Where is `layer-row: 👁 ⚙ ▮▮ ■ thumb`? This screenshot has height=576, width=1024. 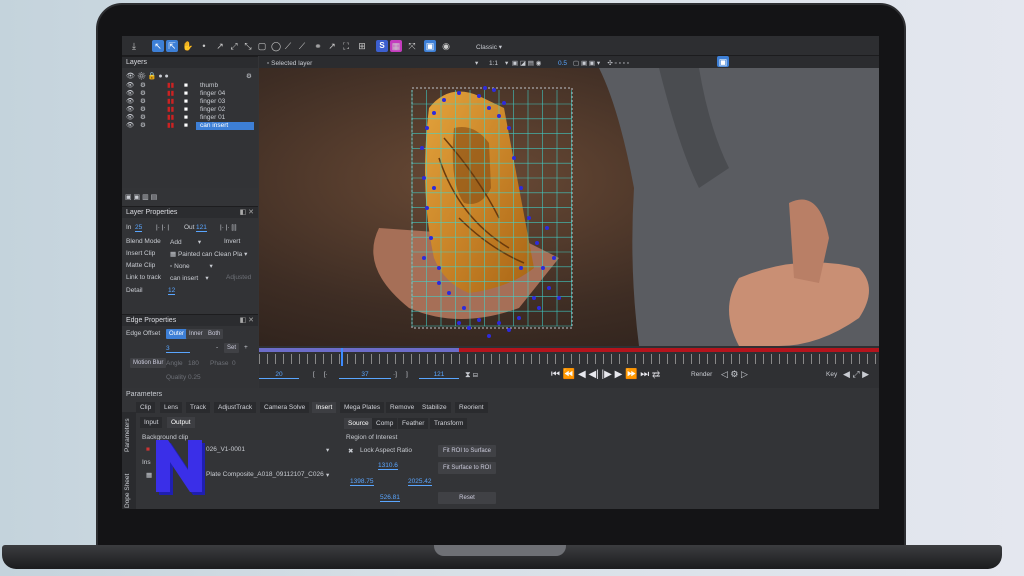 layer-row: 👁 ⚙ ▮▮ ■ thumb is located at coordinates (190, 86).